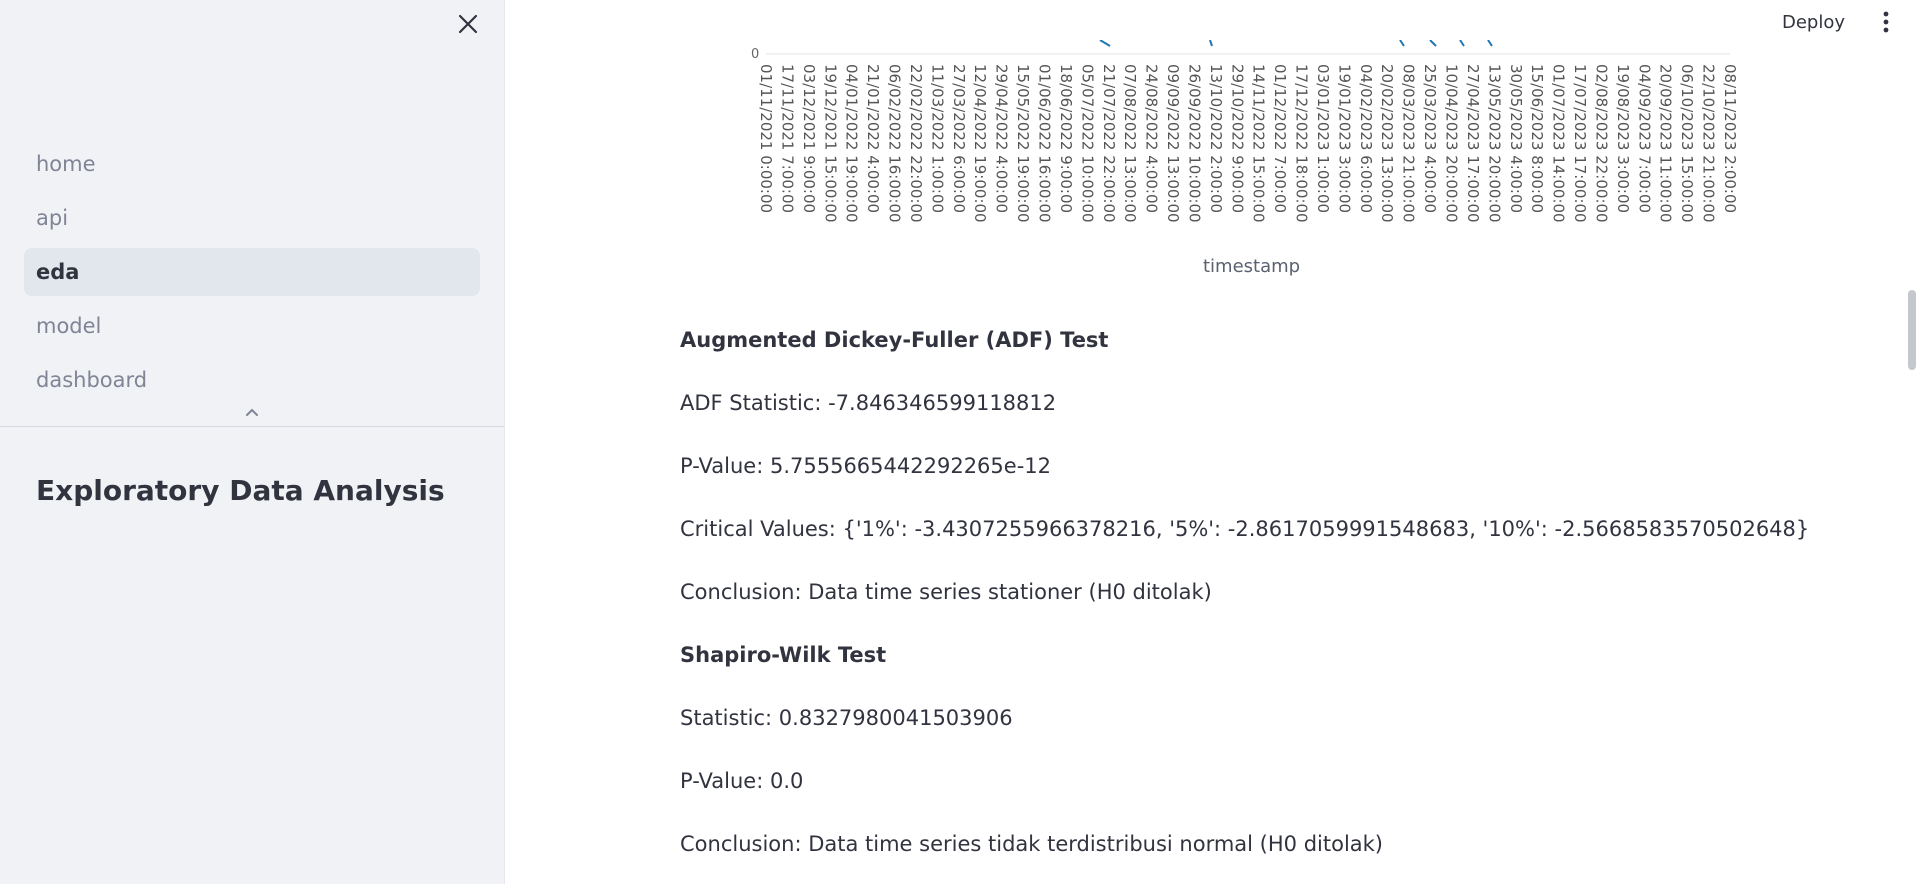  What do you see at coordinates (1452, 143) in the screenshot?
I see `x-tick-label: 10/04/2023 20:00:00` at bounding box center [1452, 143].